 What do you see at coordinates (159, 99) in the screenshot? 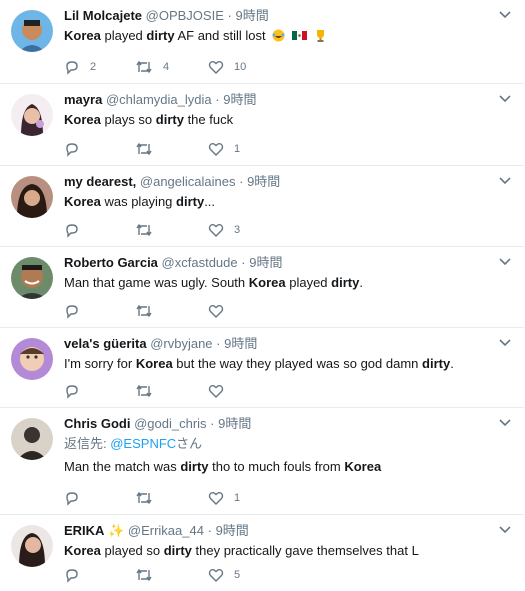
I see `user-handle: @chlamydia_lydia` at bounding box center [159, 99].